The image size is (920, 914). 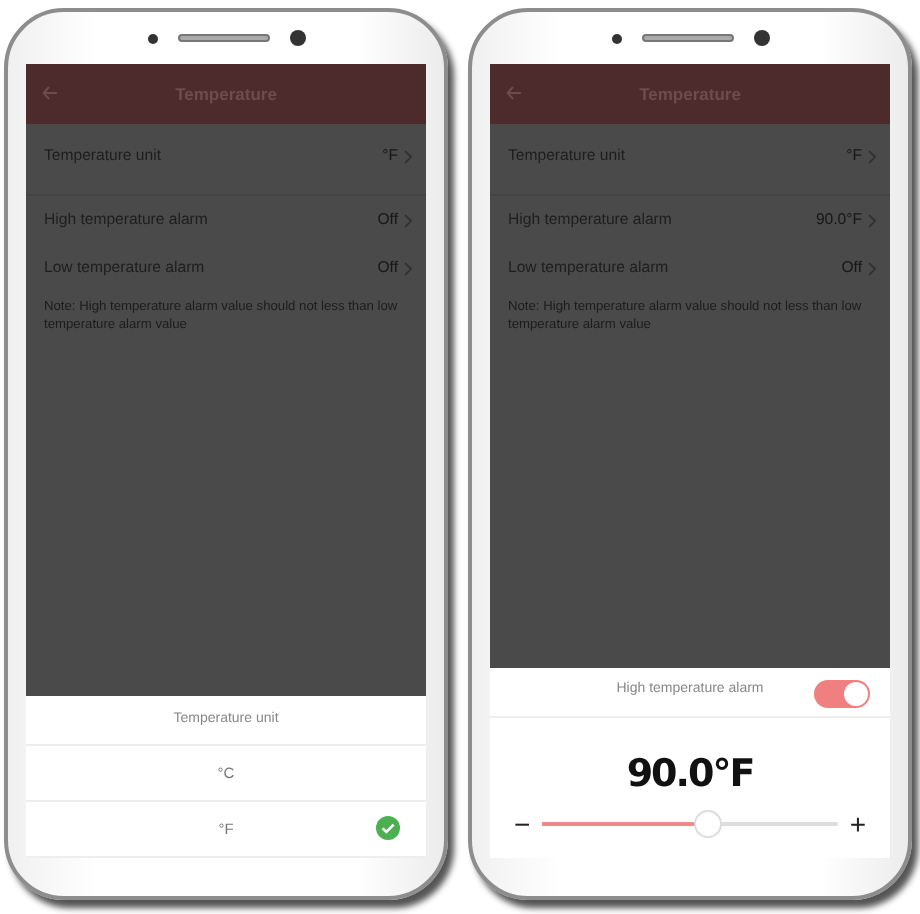 What do you see at coordinates (842, 693) in the screenshot?
I see `toggle-switch` at bounding box center [842, 693].